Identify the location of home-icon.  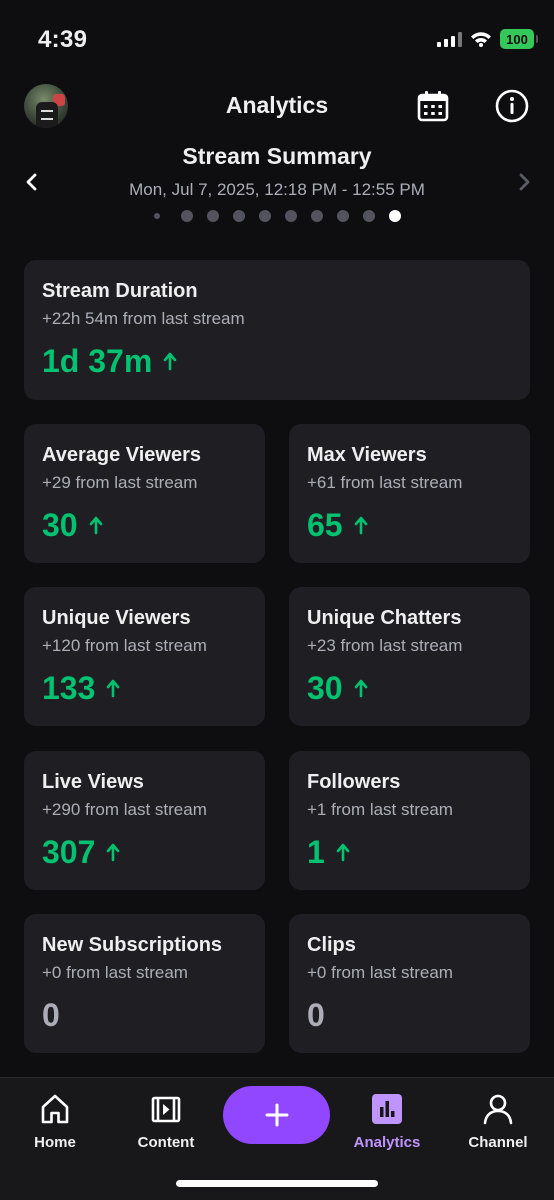
(55, 1109).